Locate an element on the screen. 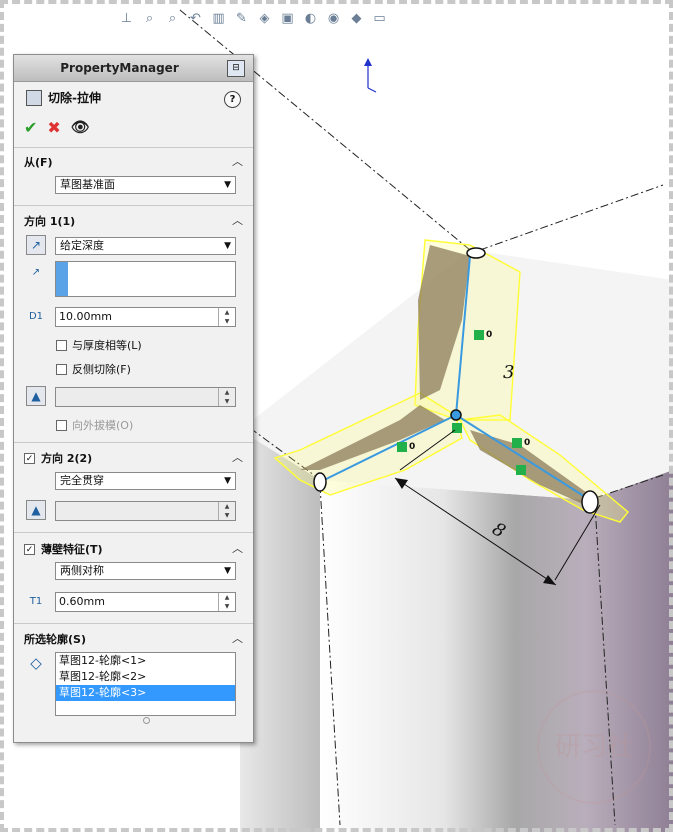 The height and width of the screenshot is (832, 673). edit-appearance-icon: ◉ is located at coordinates (333, 18).